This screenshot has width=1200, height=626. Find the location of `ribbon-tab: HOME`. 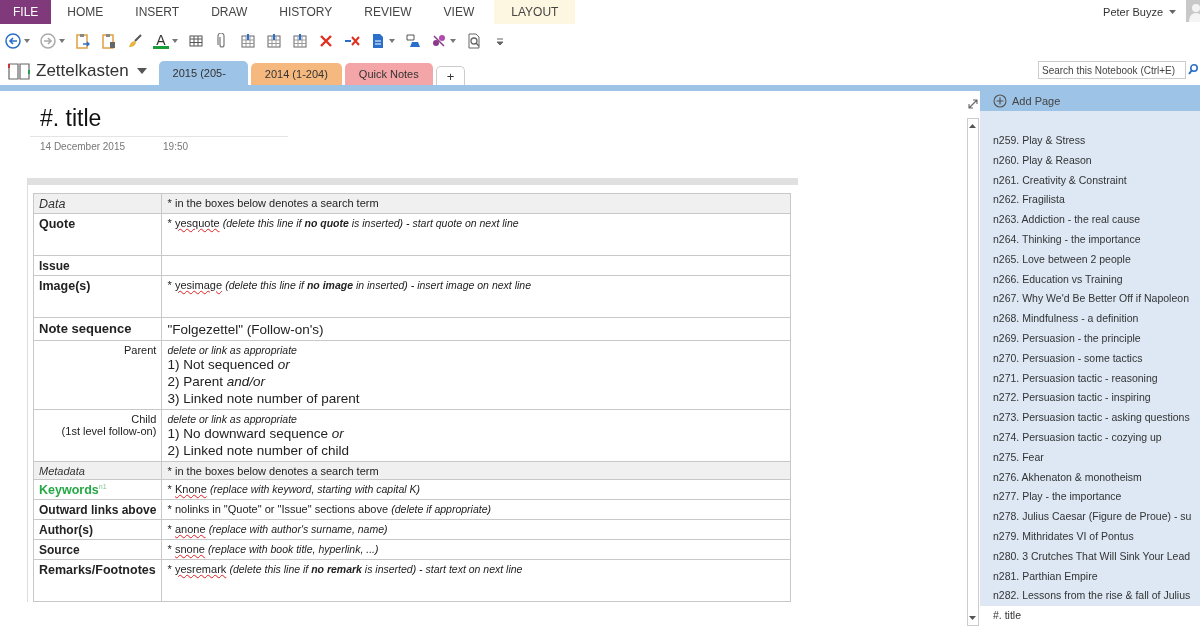

ribbon-tab: HOME is located at coordinates (85, 12).